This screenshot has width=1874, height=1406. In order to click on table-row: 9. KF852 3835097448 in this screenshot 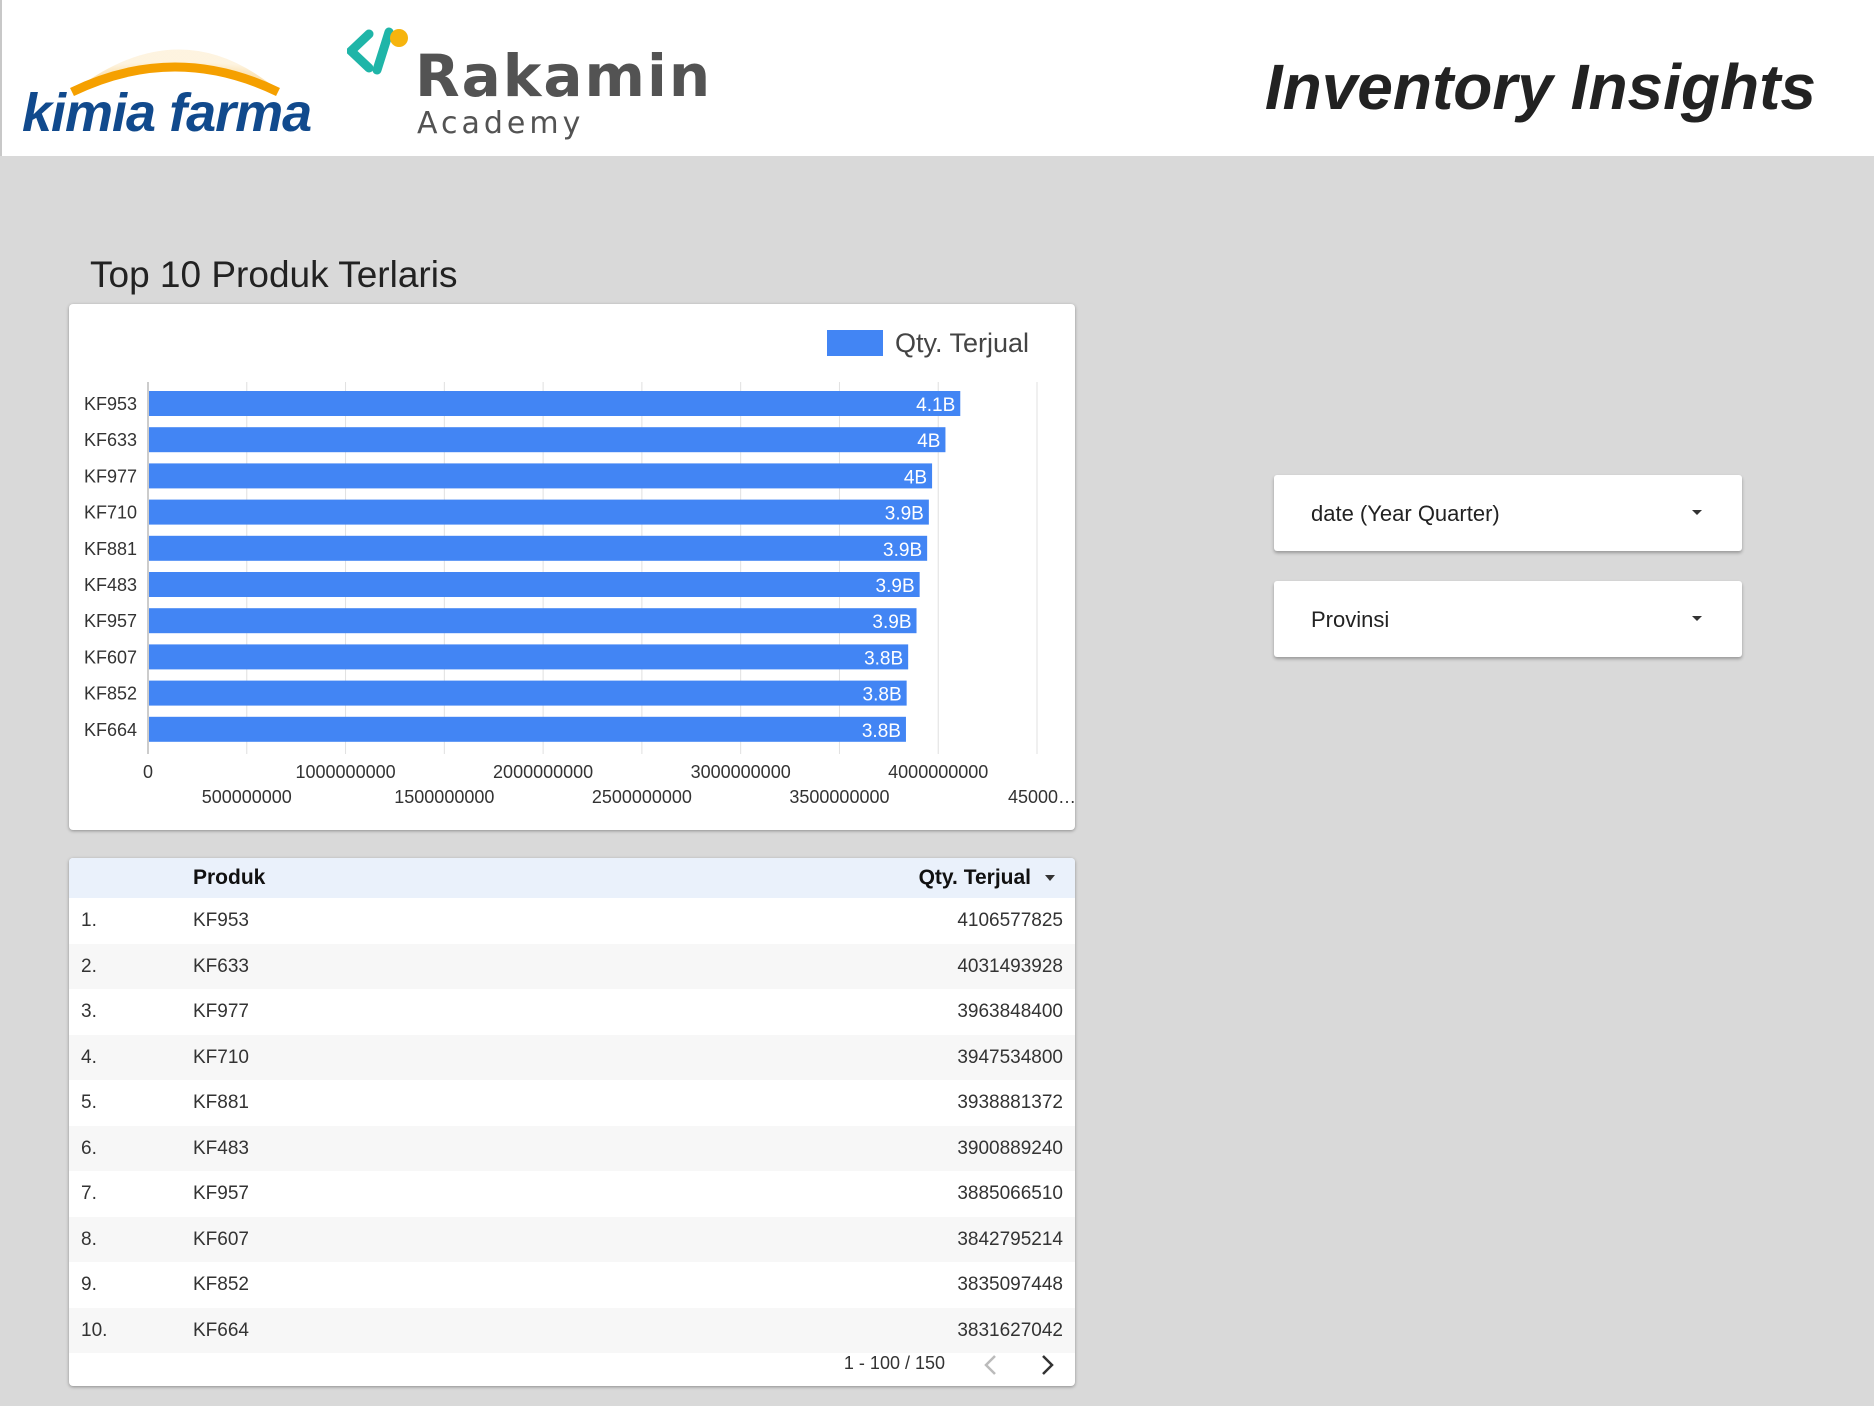, I will do `click(572, 1284)`.